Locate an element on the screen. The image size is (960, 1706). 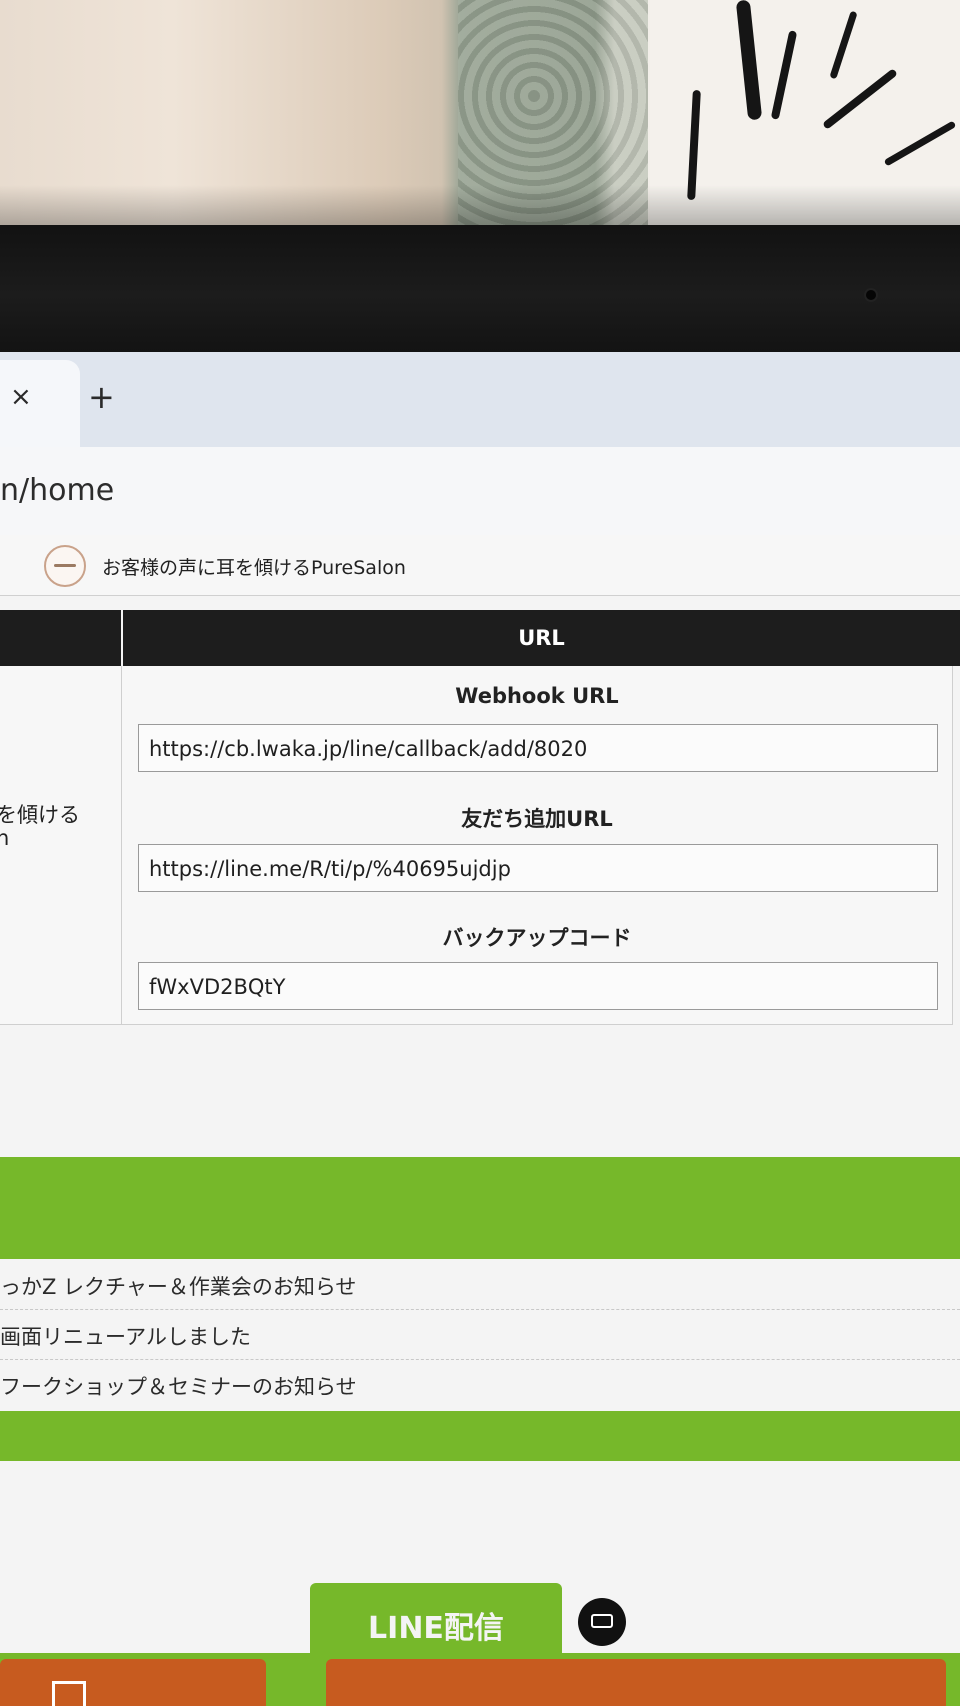
menu-card-left is located at coordinates (133, 1682).